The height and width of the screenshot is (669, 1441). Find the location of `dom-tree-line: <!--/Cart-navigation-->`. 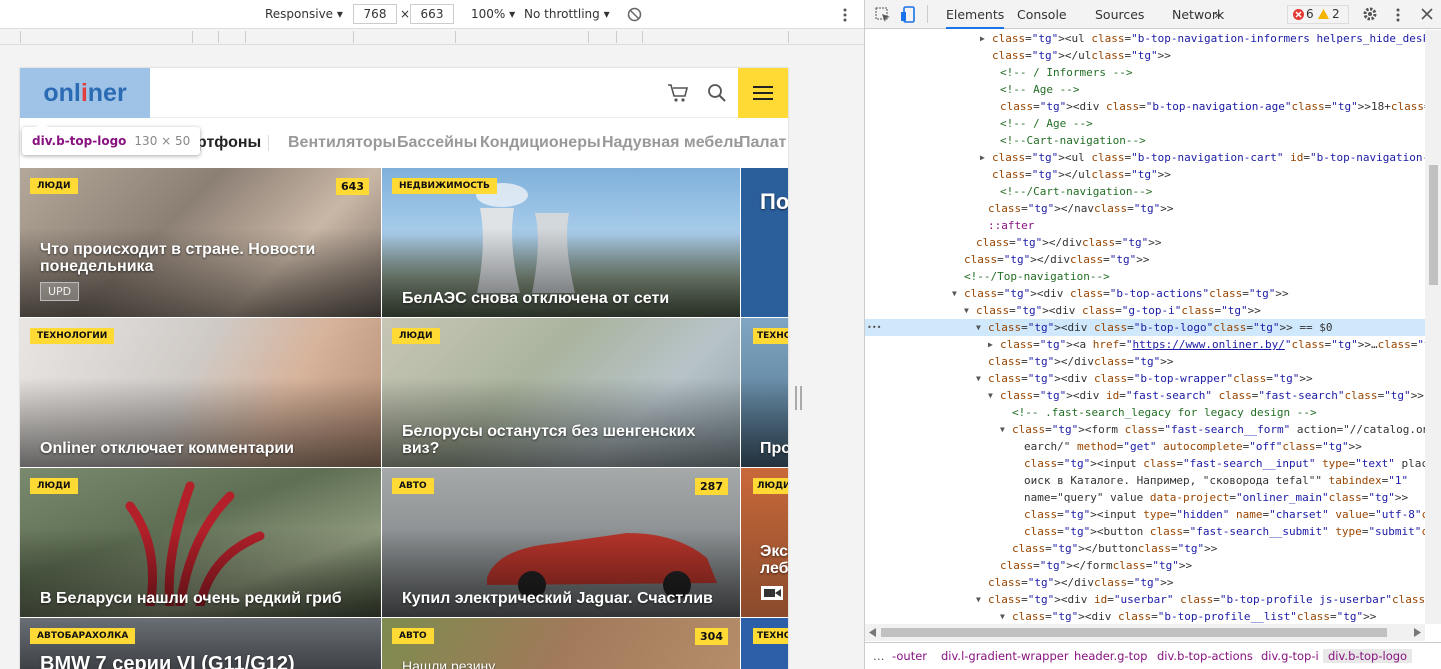

dom-tree-line: <!--/Cart-navigation--> is located at coordinates (1145, 191).